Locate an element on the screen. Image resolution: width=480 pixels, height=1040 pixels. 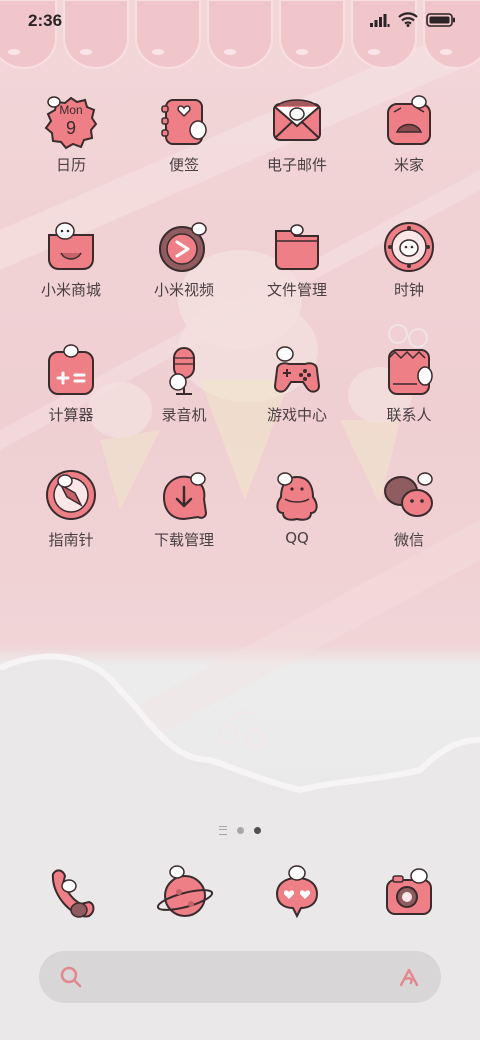
app-mi-store: 小米商城 is located at coordinates (71, 267).